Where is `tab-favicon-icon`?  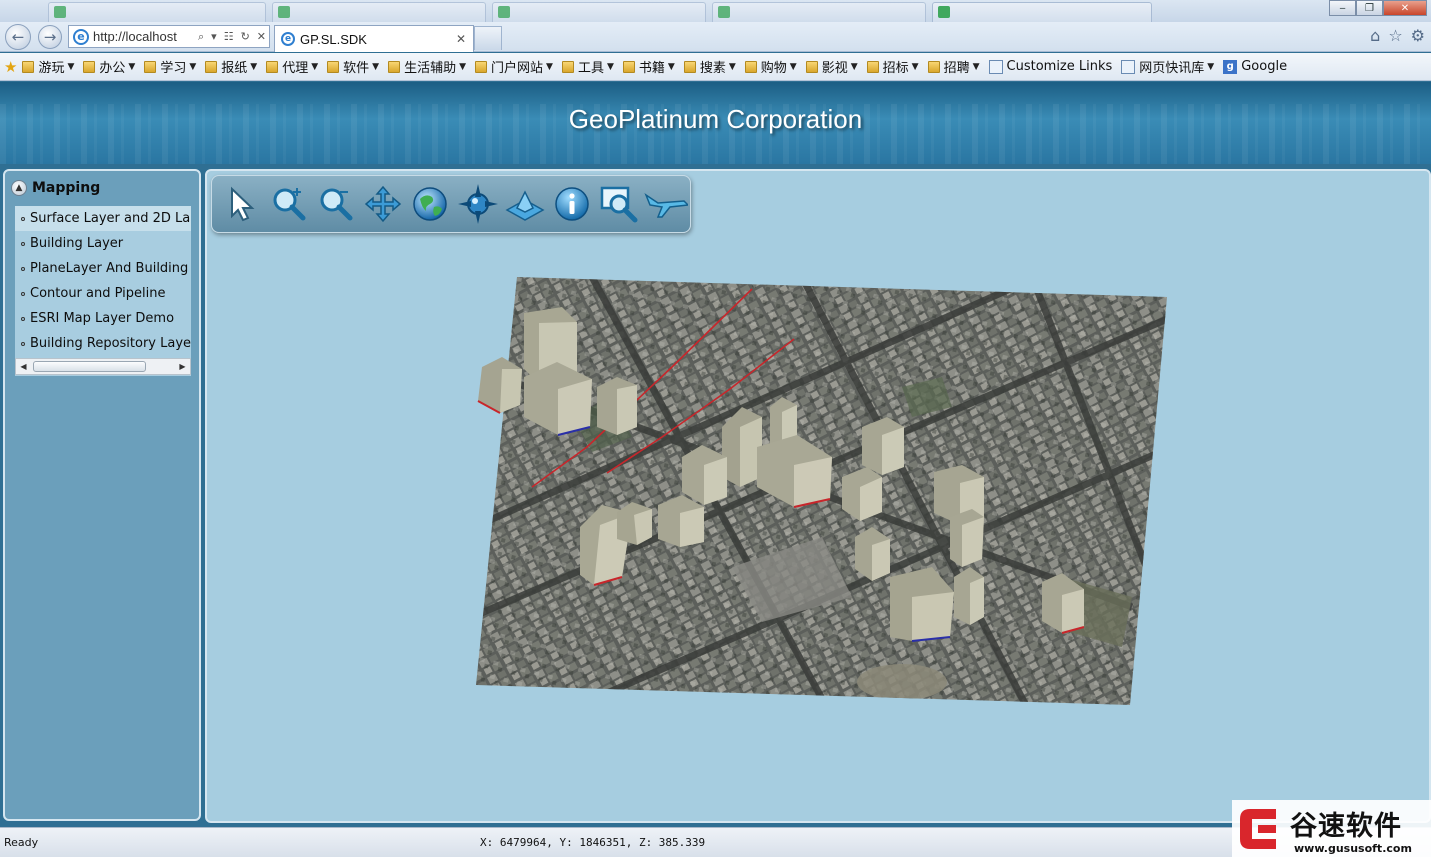 tab-favicon-icon is located at coordinates (724, 12).